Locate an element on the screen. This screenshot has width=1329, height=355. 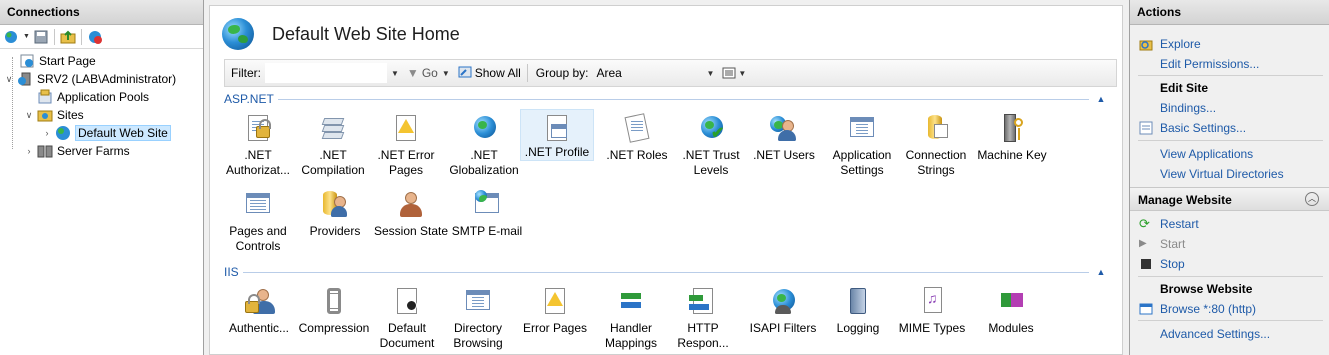
feature-pages-and-controls: Pages and Controls is located at coordinates (258, 220).